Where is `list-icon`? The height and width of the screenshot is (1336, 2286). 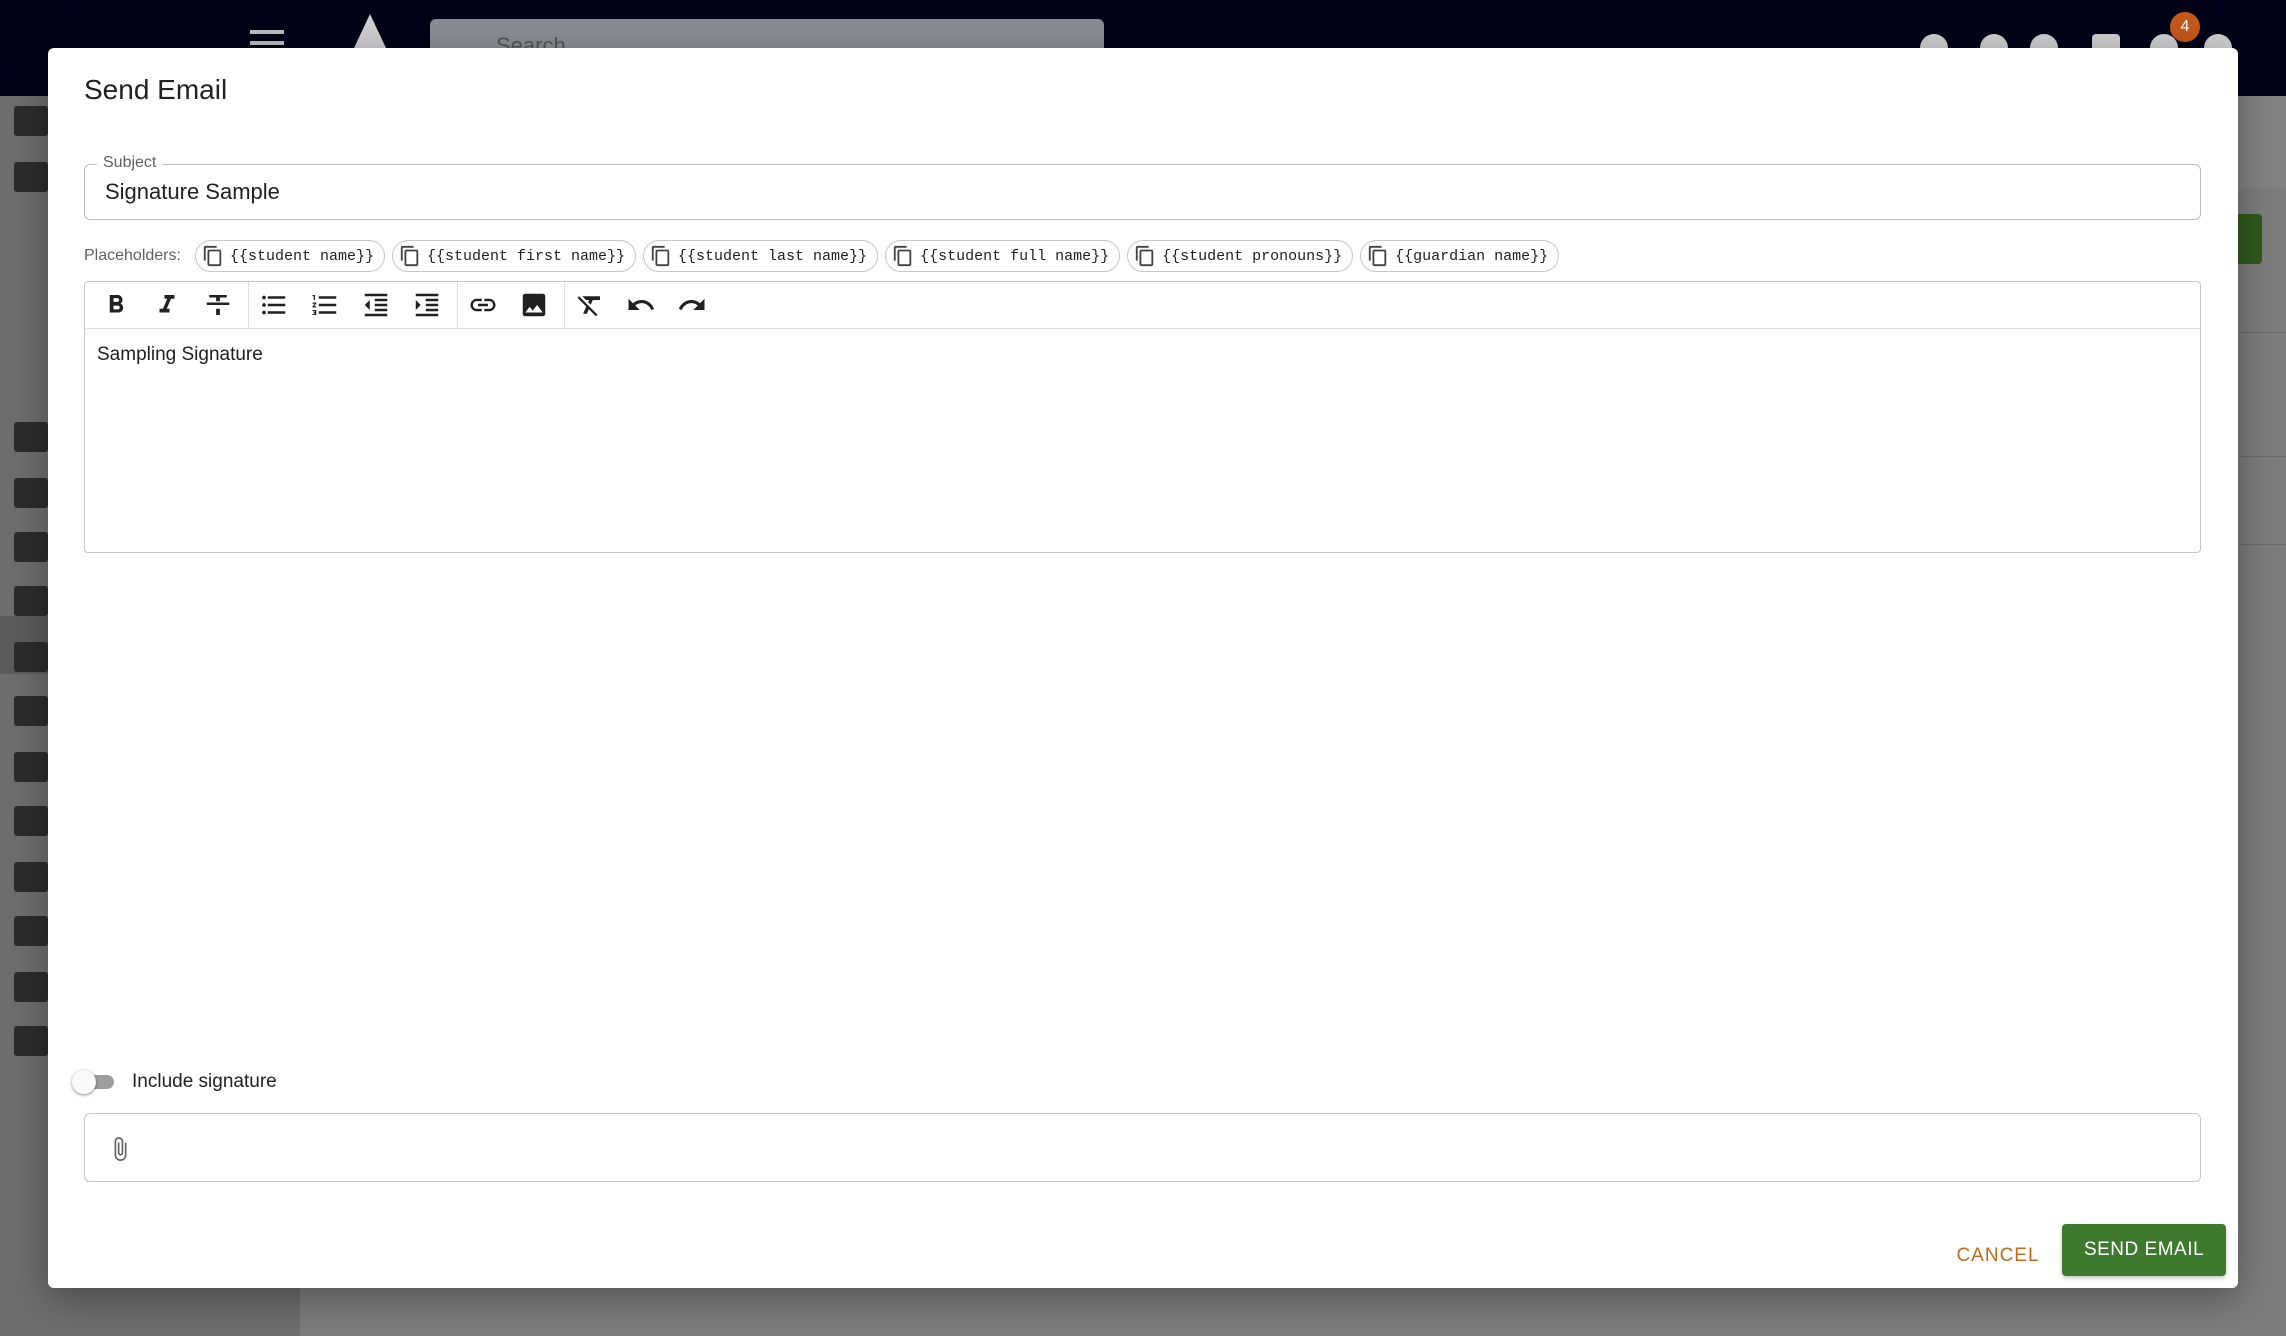 list-icon is located at coordinates (31, 657).